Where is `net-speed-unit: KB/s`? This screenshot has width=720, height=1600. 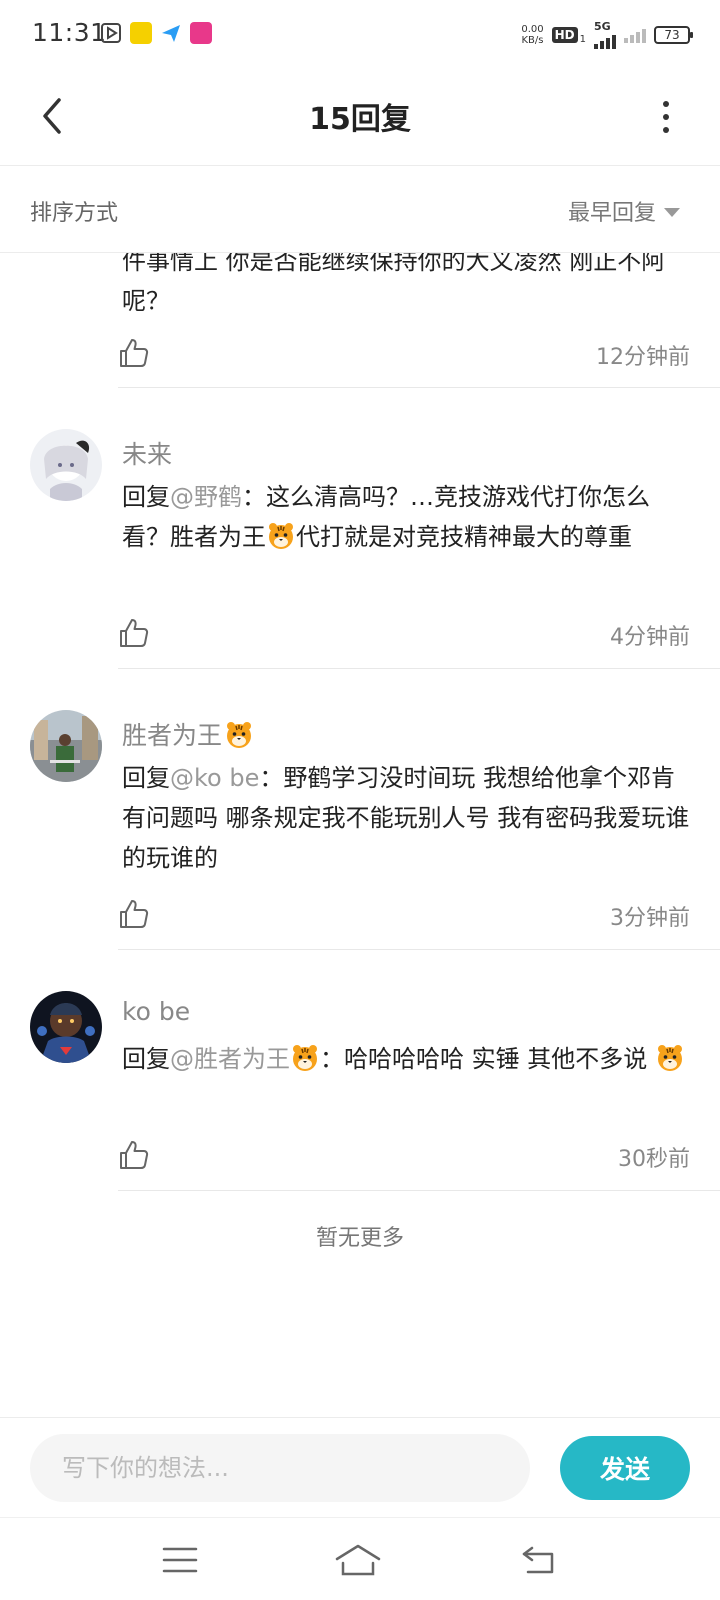 net-speed-unit: KB/s is located at coordinates (532, 40).